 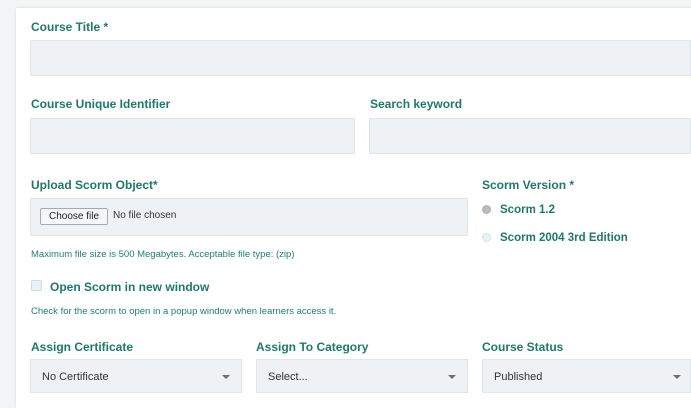 I want to click on upload-scorm-label: Upload Scorm Object*, so click(x=94, y=185).